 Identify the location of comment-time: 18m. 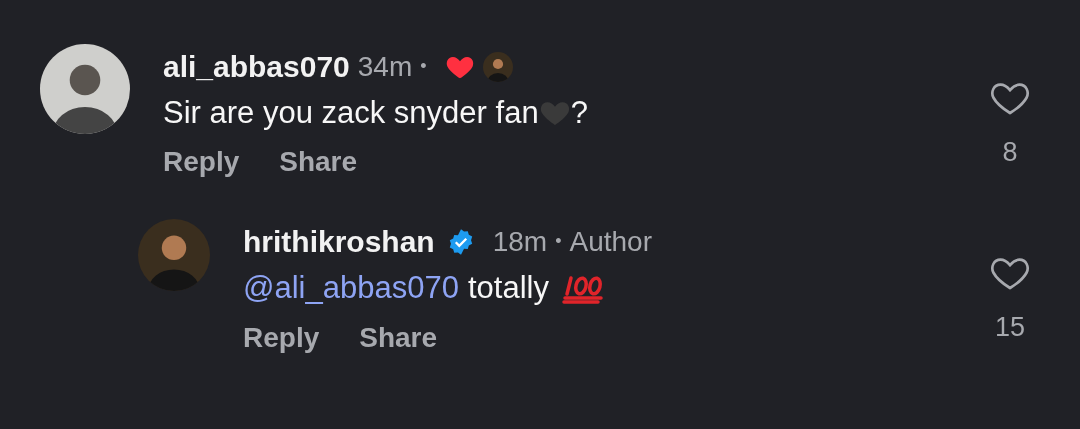
(520, 241).